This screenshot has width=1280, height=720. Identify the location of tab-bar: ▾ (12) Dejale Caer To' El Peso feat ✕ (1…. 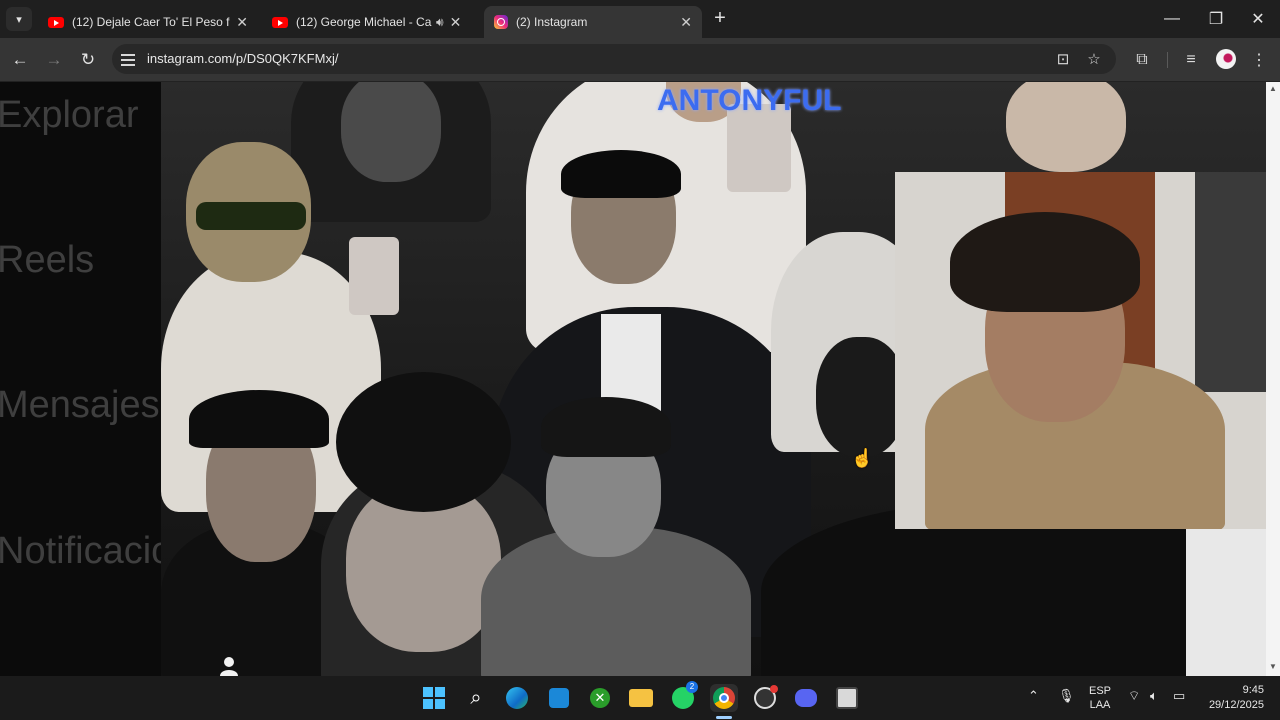
(640, 19).